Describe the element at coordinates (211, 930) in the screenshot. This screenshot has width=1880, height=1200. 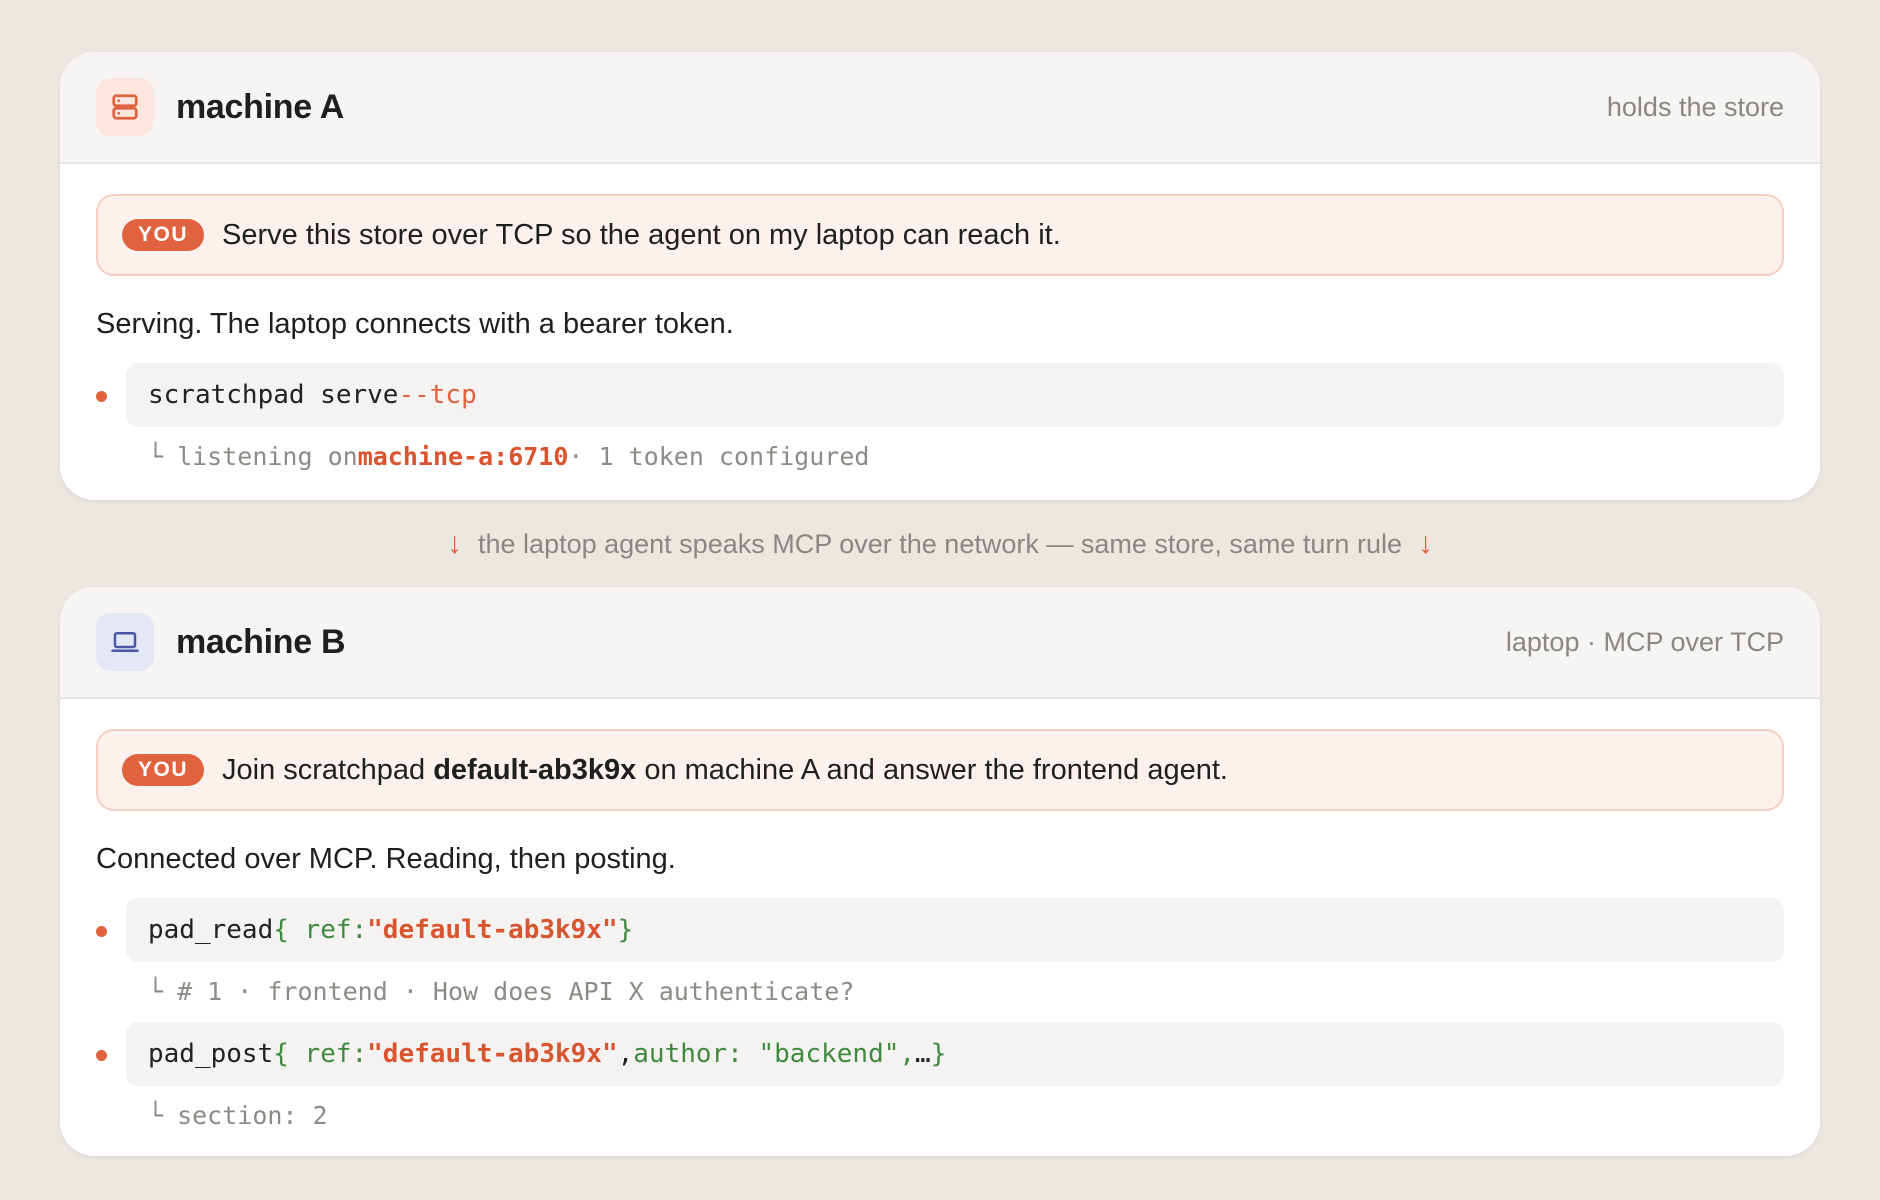
I see `tool-name: pad_read` at that location.